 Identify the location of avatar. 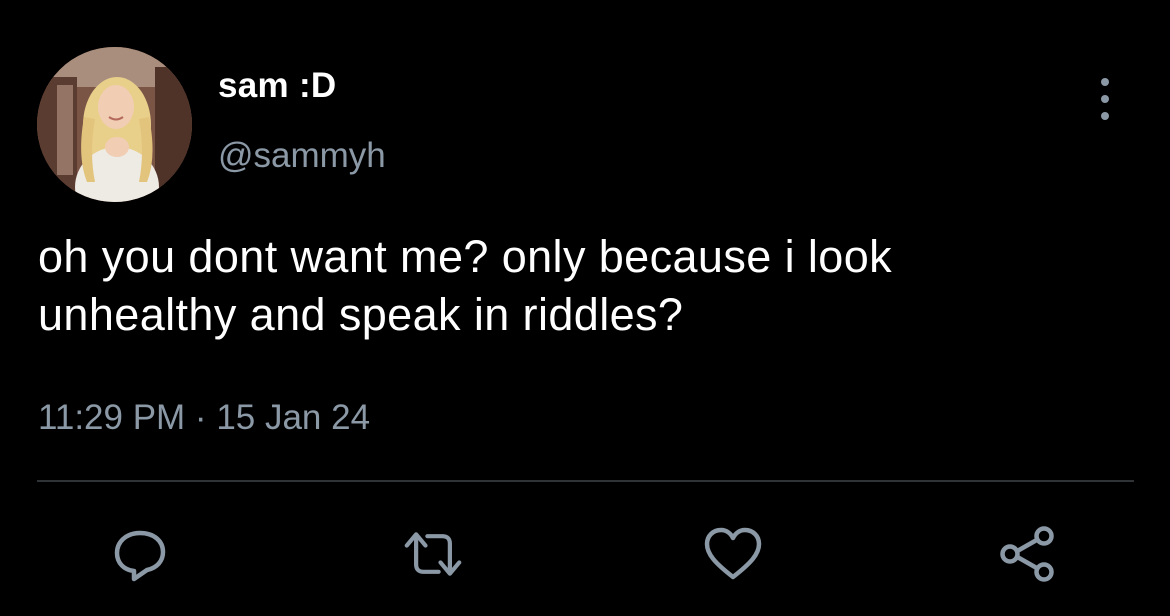
(114, 124).